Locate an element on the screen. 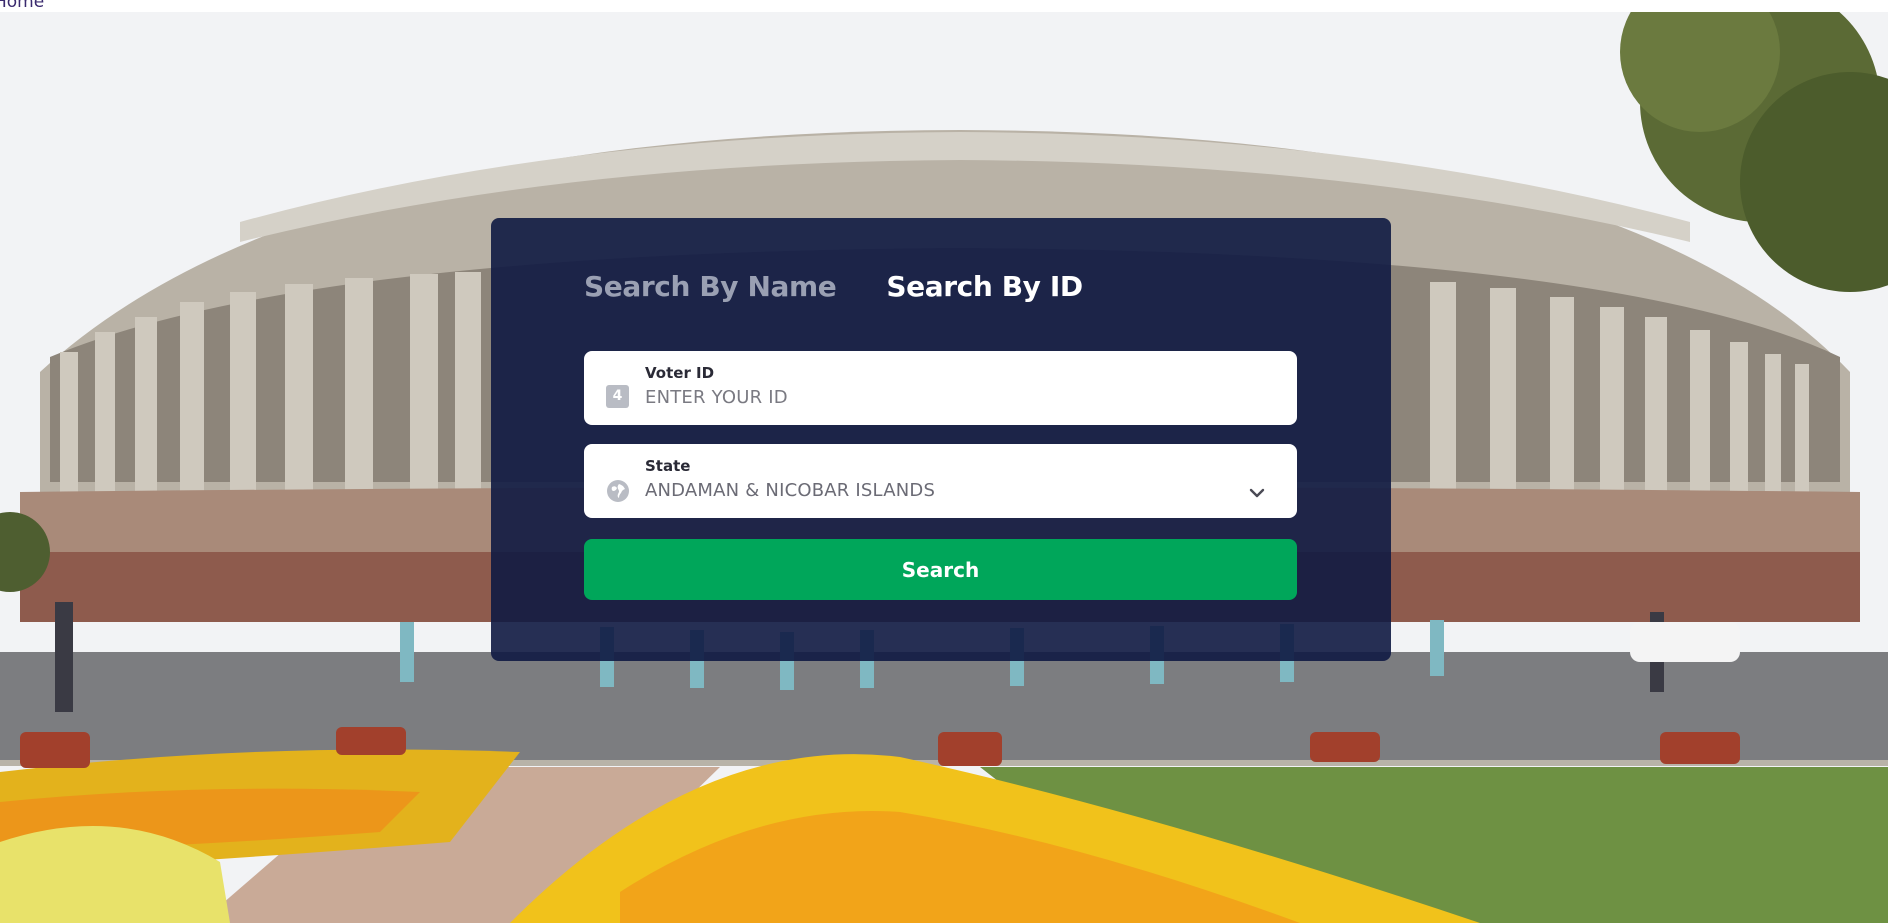 The width and height of the screenshot is (1888, 923). voter-id-field: 4 Voter ID is located at coordinates (940, 388).